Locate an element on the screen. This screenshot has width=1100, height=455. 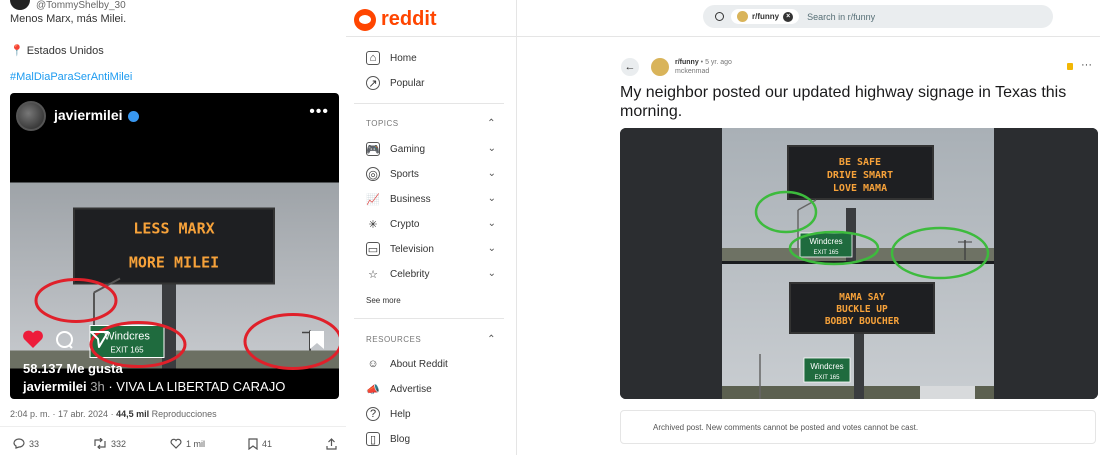
sidebar-item-label: Business is located at coordinates (410, 199).